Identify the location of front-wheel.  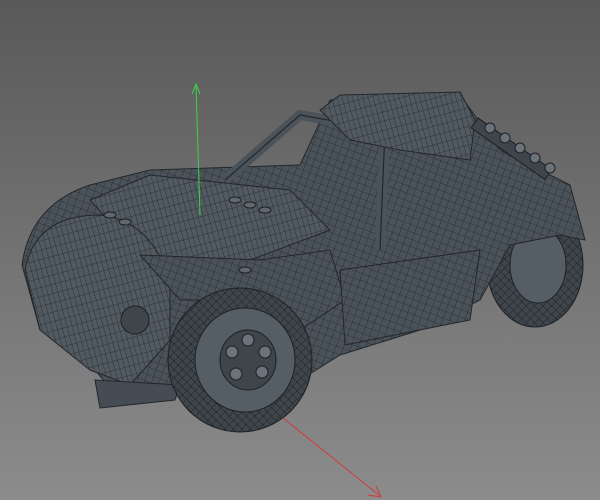
(240, 360).